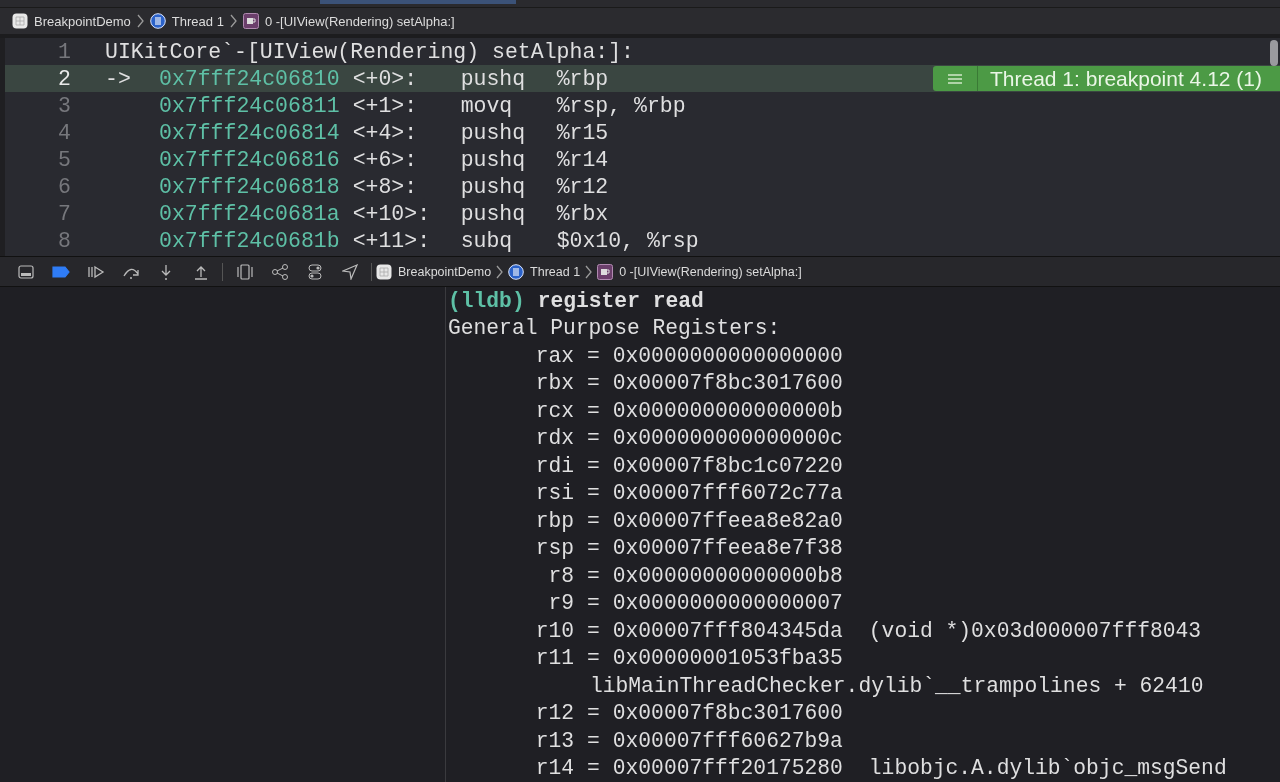 The image size is (1280, 782). I want to click on register-value: 0x000000000000000c, so click(727, 438).